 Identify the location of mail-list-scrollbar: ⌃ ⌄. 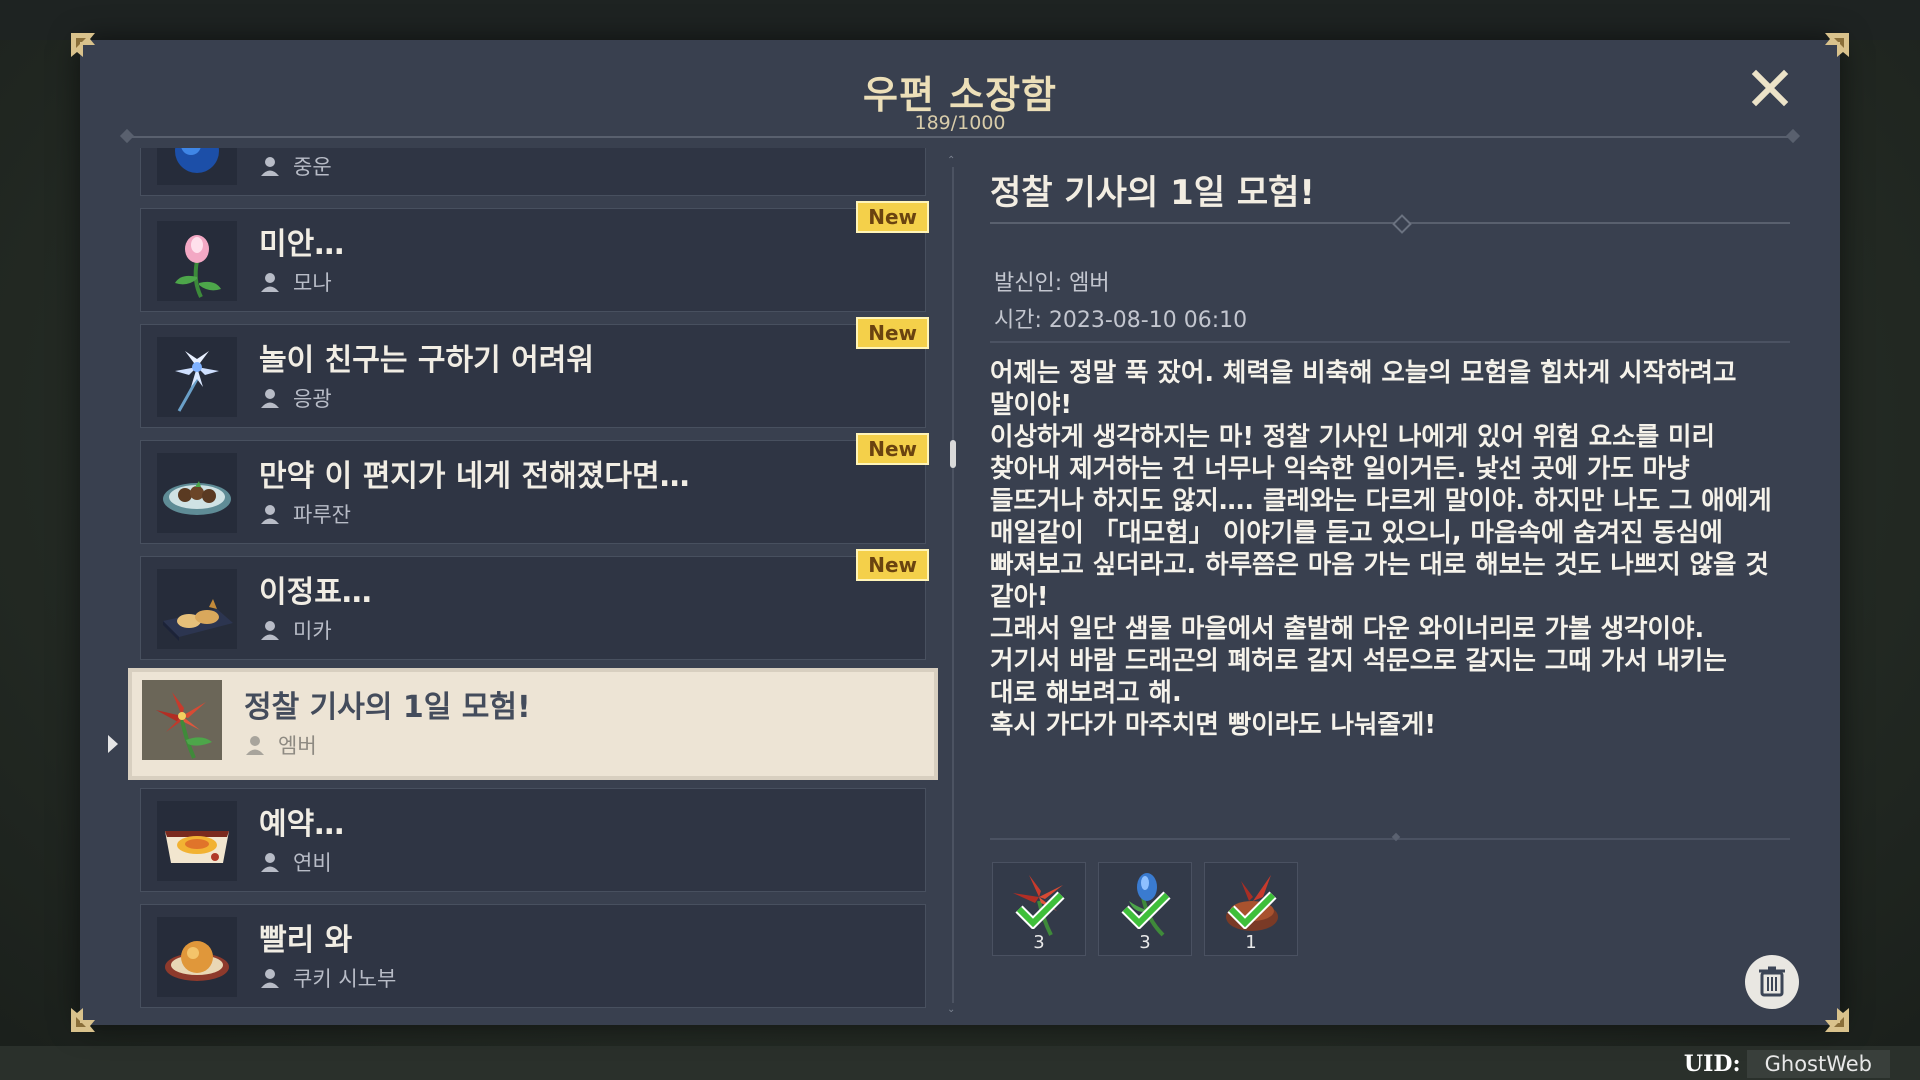
(953, 585).